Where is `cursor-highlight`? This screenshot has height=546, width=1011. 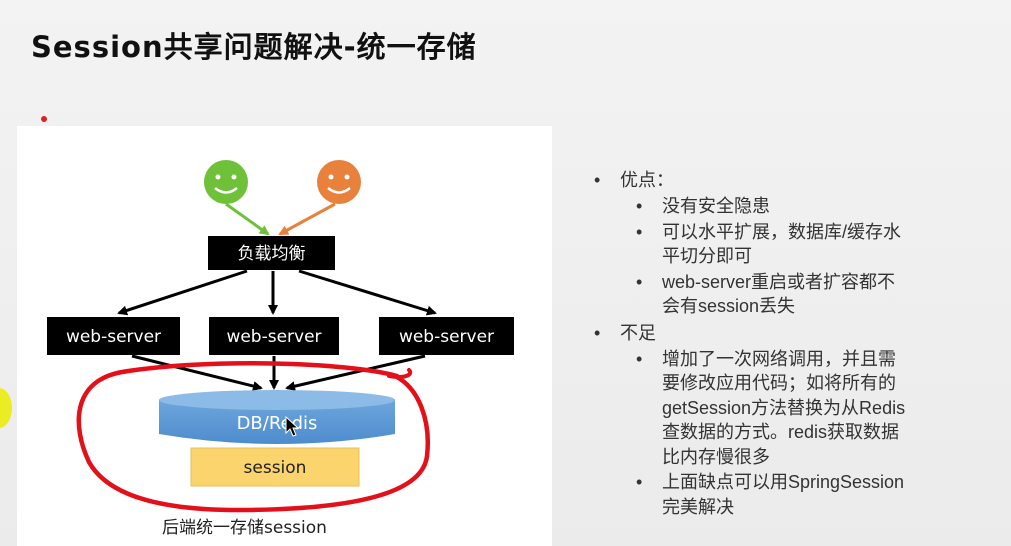
cursor-highlight is located at coordinates (6, 408).